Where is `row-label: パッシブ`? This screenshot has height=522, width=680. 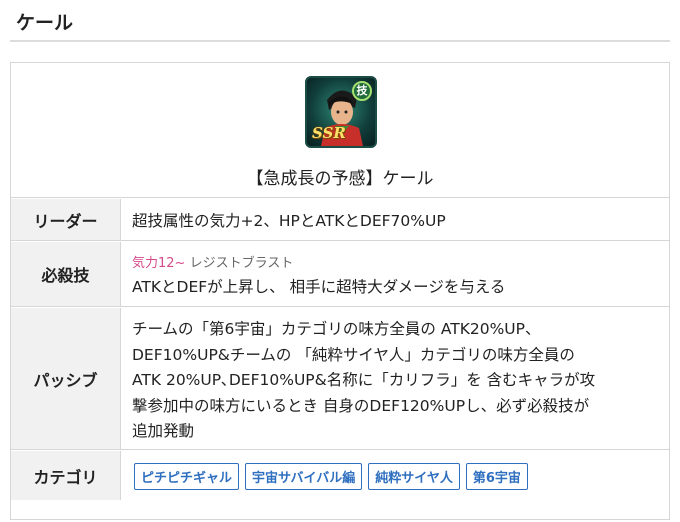
row-label: パッシブ is located at coordinates (66, 378).